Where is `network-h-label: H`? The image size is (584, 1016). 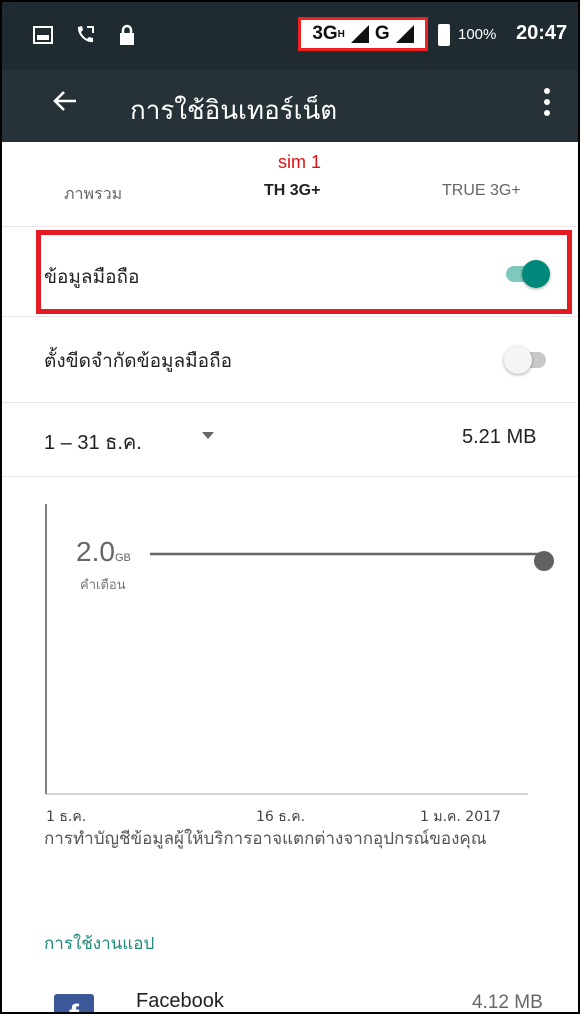
network-h-label: H is located at coordinates (341, 34).